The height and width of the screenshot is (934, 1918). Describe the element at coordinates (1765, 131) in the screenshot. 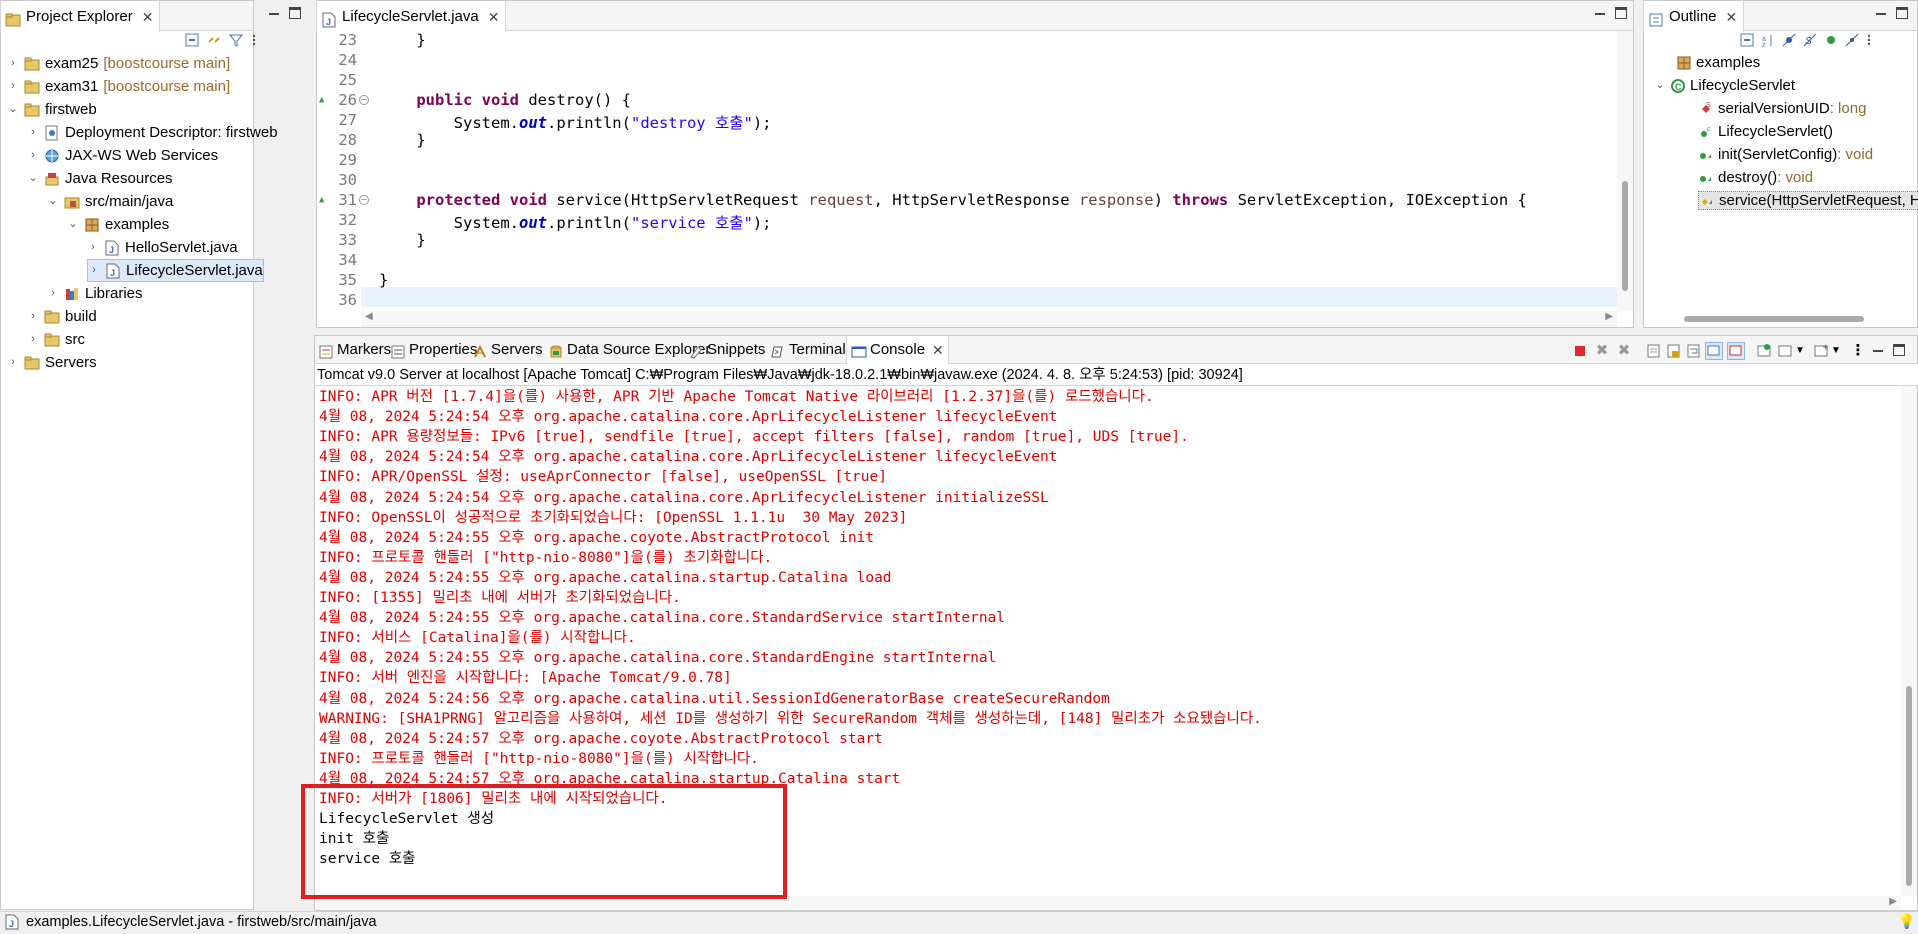

I see `outline-item: c LifecycleServlet()` at that location.